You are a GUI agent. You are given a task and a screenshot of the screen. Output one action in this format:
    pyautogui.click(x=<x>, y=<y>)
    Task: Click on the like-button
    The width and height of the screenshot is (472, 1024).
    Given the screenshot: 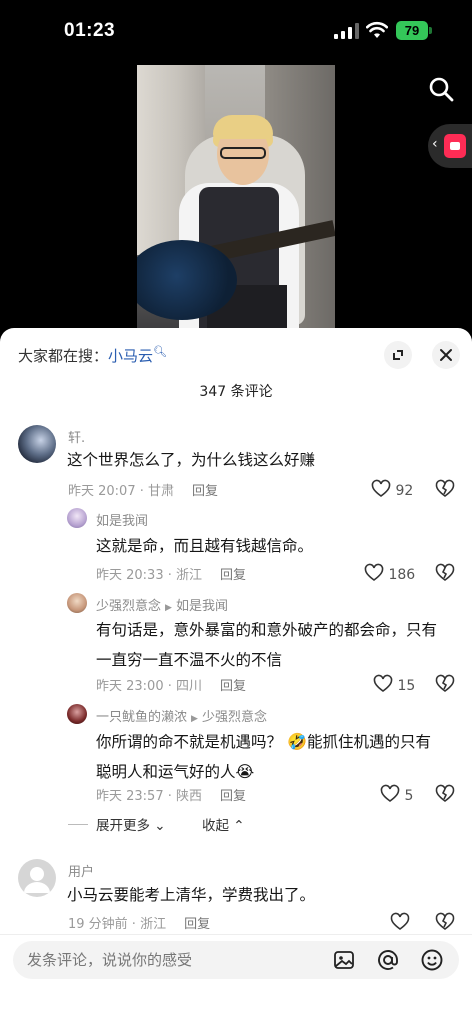 What is the action you would take?
    pyautogui.click(x=400, y=922)
    